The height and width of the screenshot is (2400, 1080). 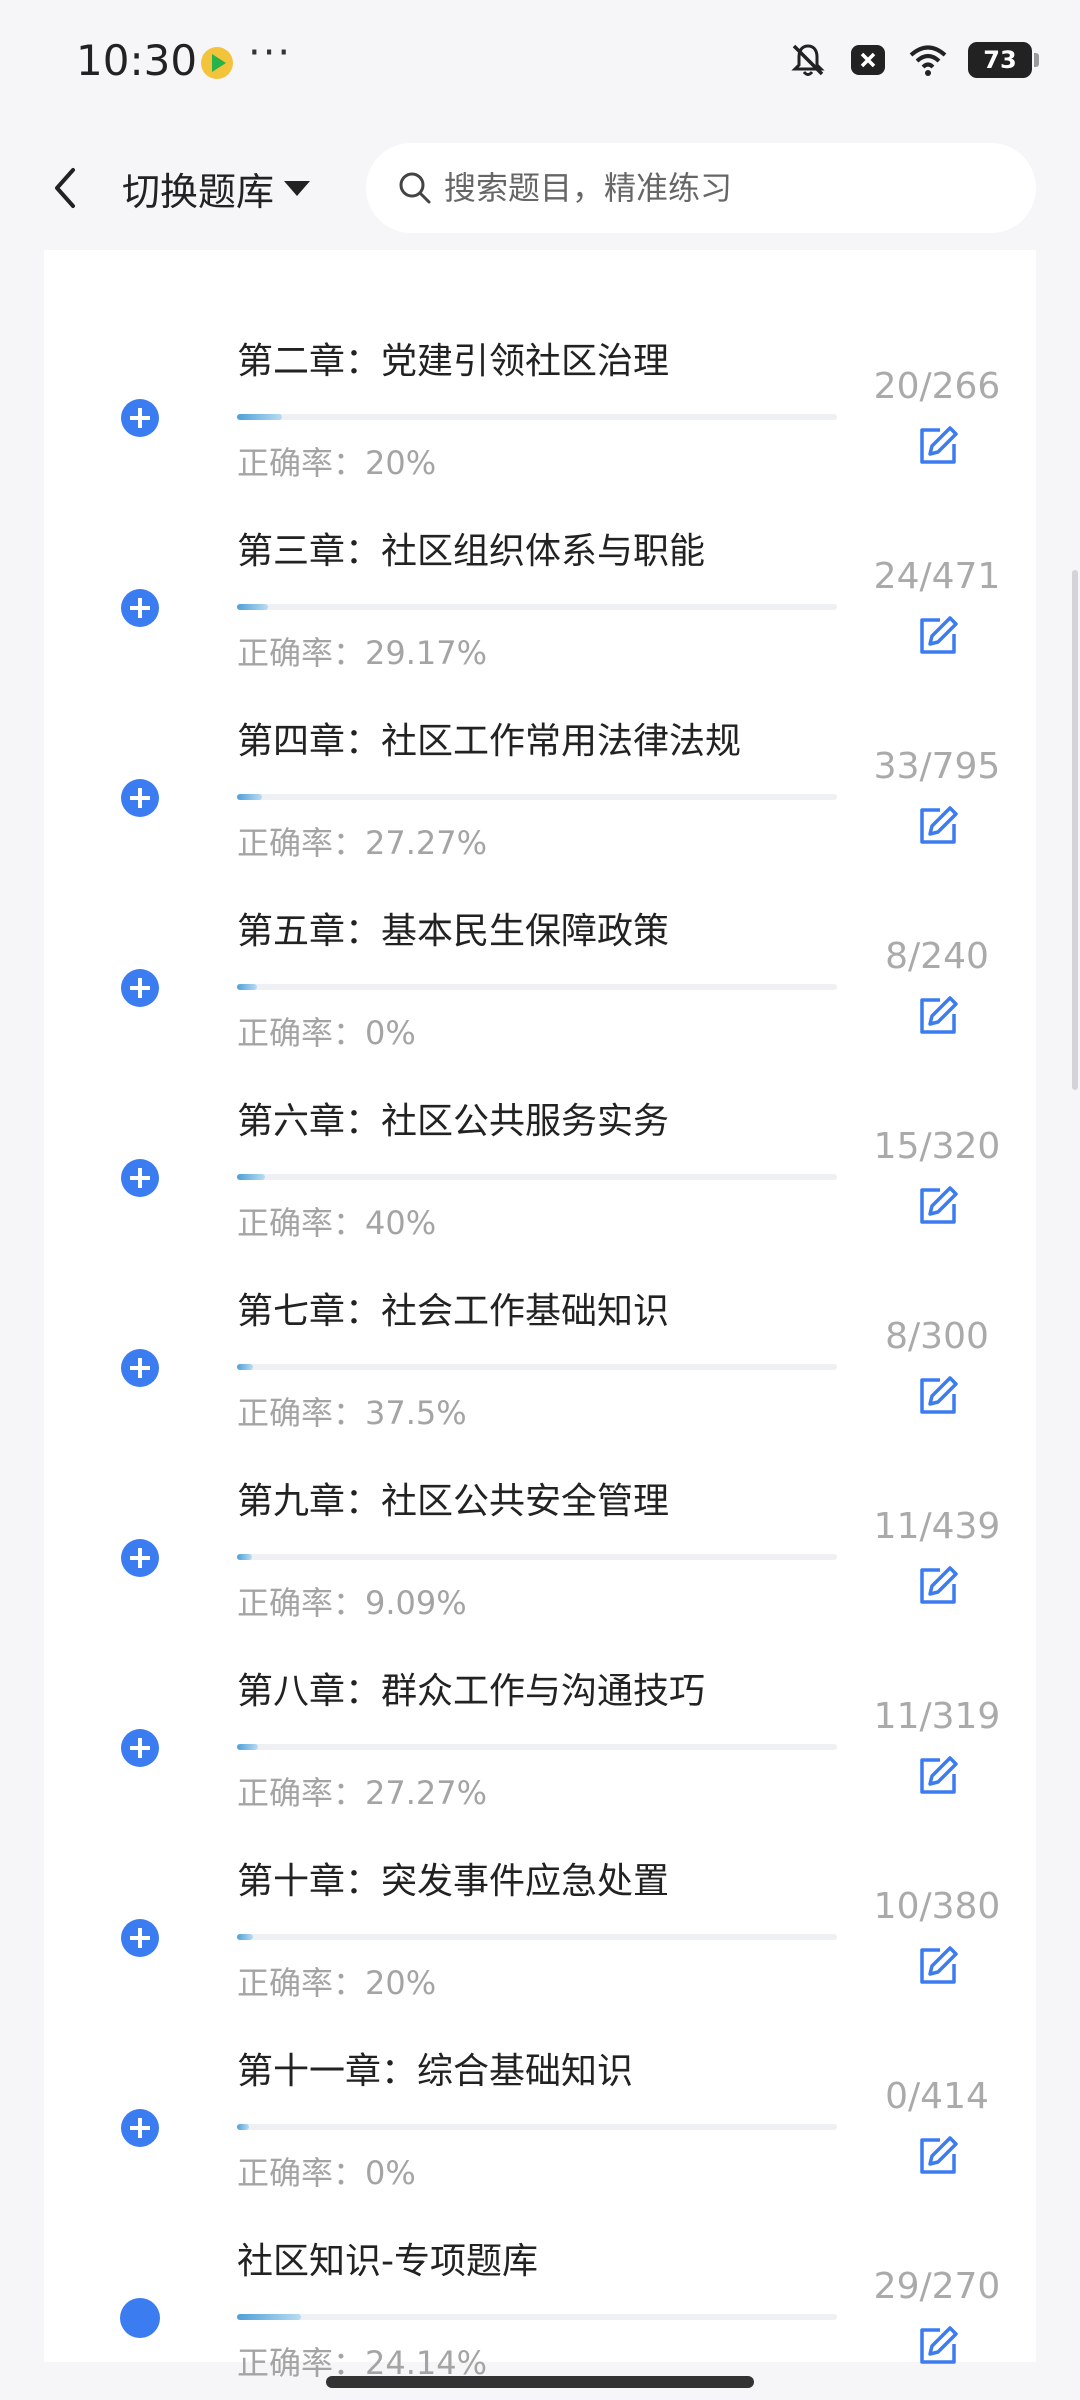 I want to click on question-count: 8/240, so click(x=937, y=956).